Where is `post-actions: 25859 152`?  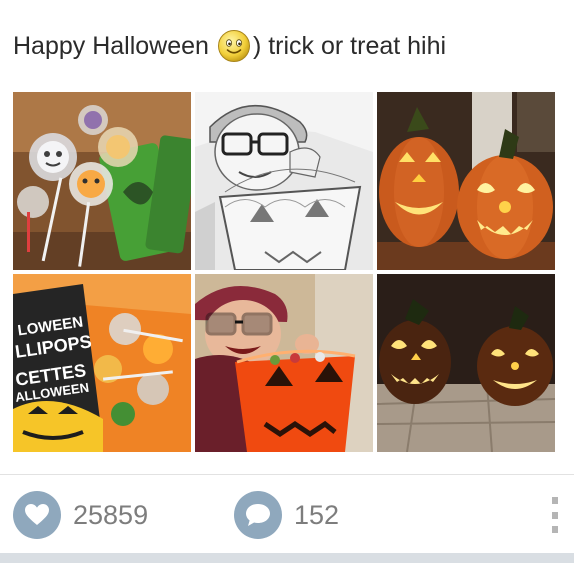 post-actions: 25859 152 is located at coordinates (287, 515).